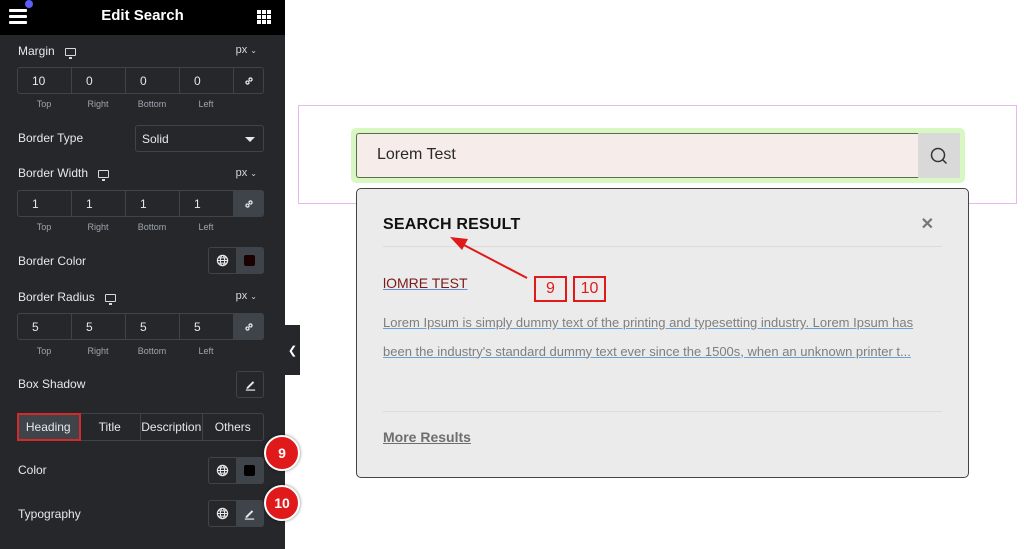  Describe the element at coordinates (49, 427) in the screenshot. I see `tab-heading: Heading` at that location.